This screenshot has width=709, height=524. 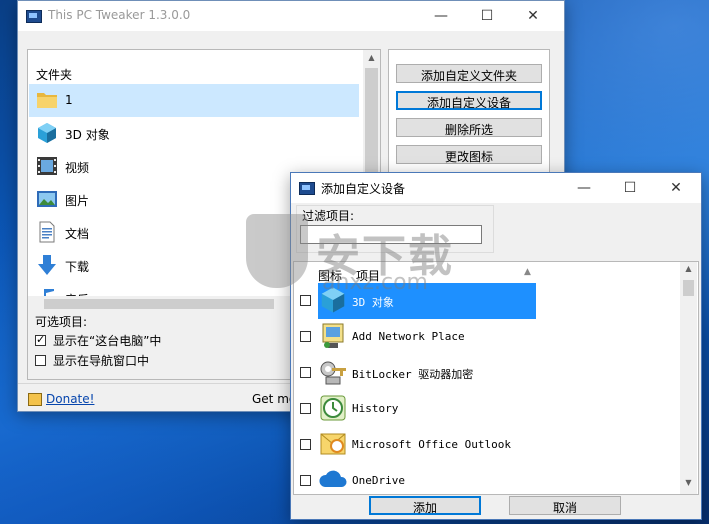 What do you see at coordinates (87, 135) in the screenshot?
I see `folder-item-label: 3D 对象` at bounding box center [87, 135].